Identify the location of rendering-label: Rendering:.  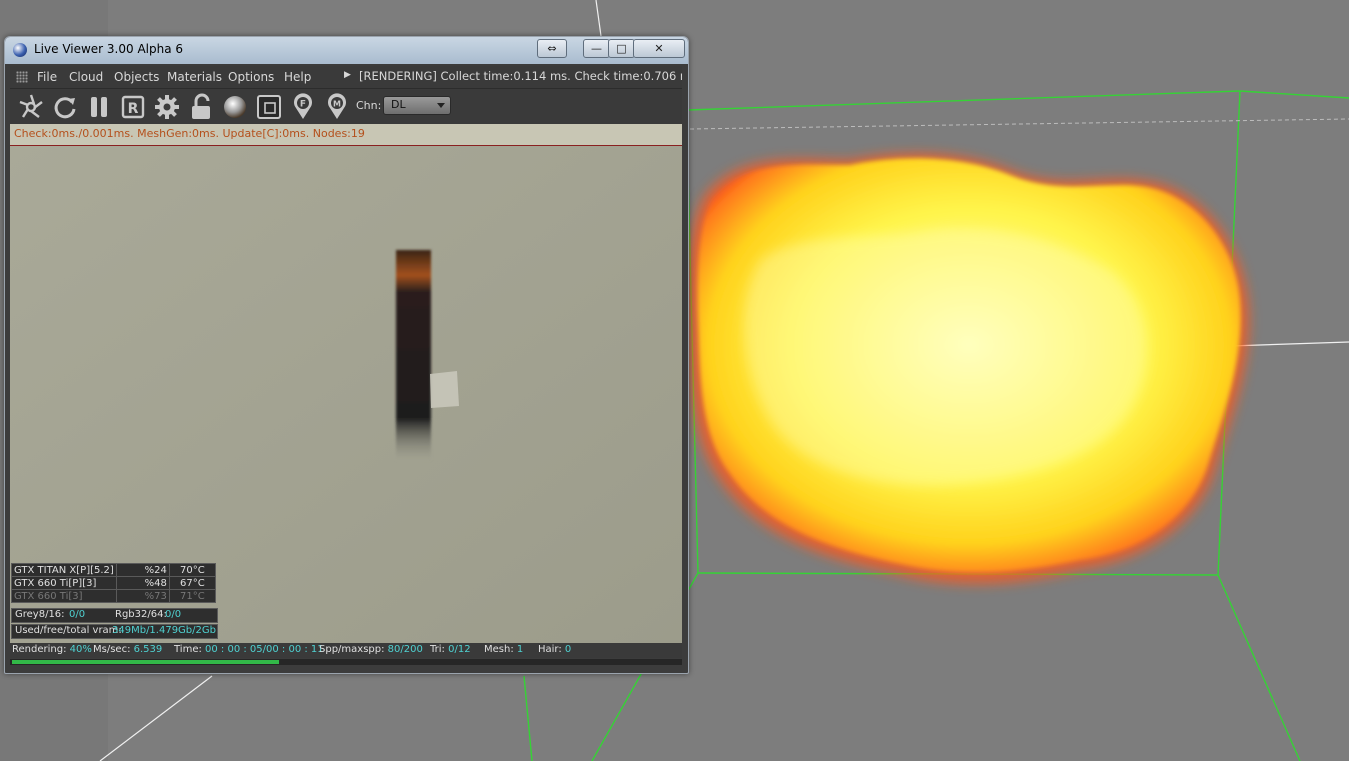
(39, 649).